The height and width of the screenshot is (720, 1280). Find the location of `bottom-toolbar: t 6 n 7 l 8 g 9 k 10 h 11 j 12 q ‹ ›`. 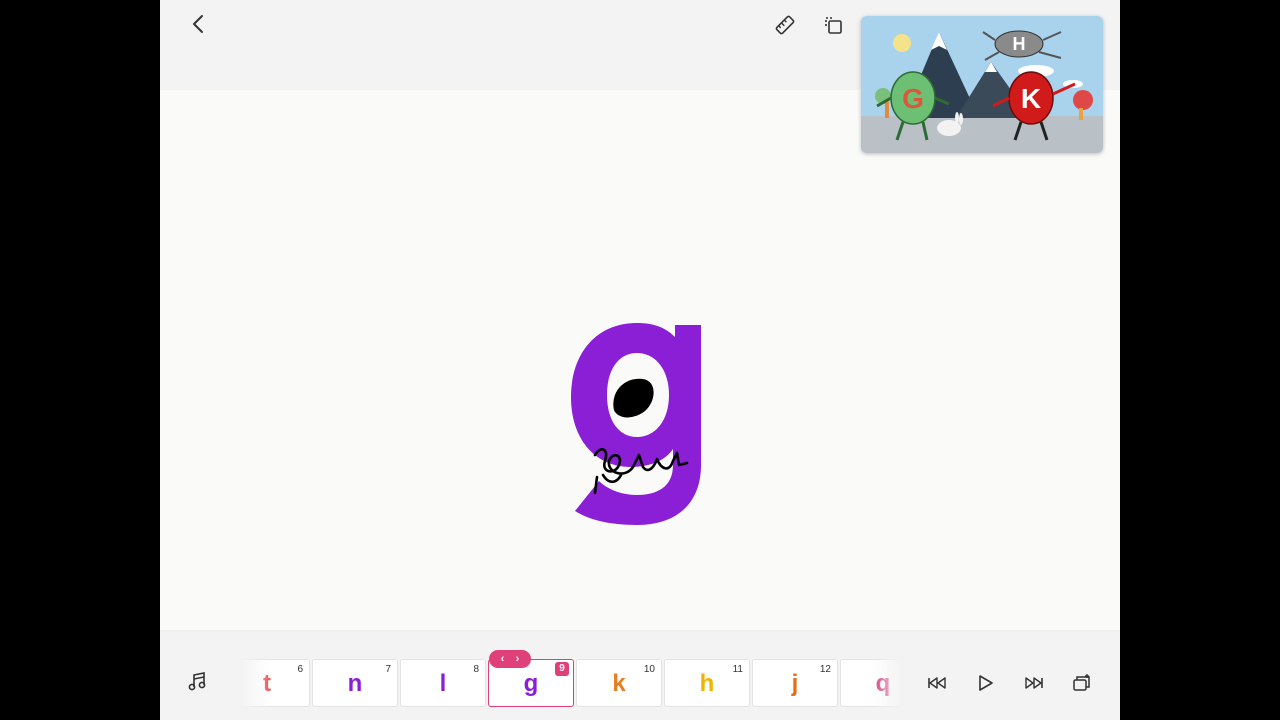

bottom-toolbar: t 6 n 7 l 8 g 9 k 10 h 11 j 12 q ‹ › is located at coordinates (640, 675).